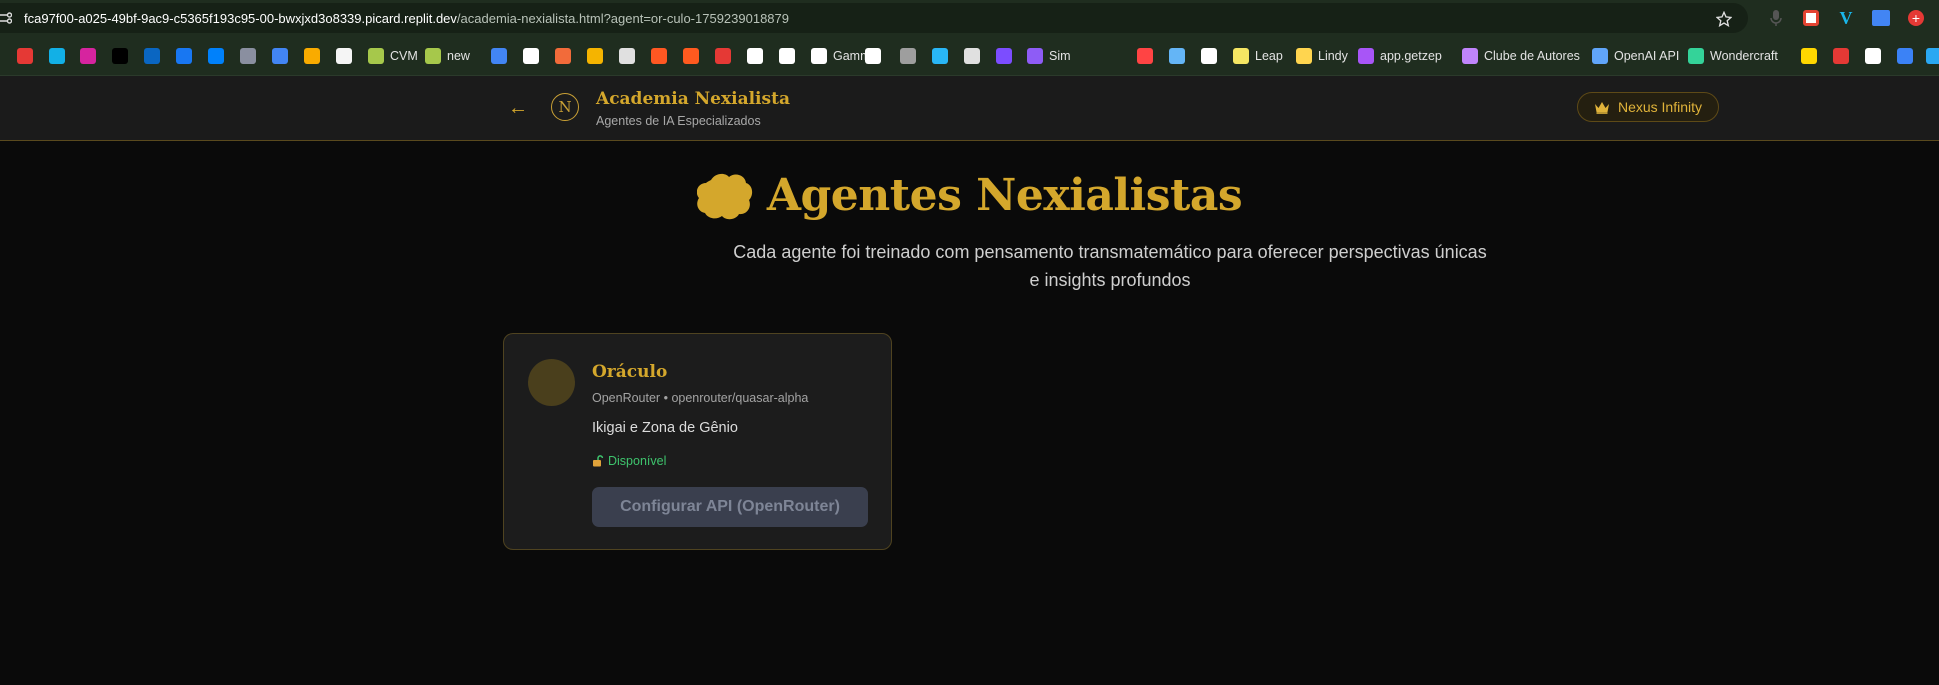 Image resolution: width=1939 pixels, height=685 pixels. I want to click on extension-todoist-icon, so click(1811, 18).